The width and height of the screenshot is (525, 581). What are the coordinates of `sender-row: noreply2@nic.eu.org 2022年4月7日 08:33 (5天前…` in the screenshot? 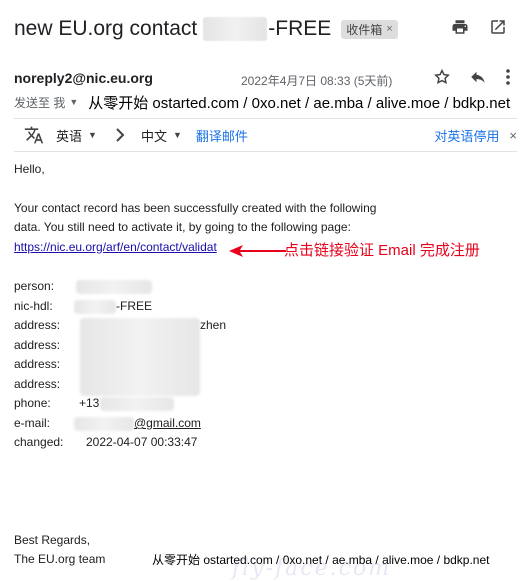 It's located at (262, 79).